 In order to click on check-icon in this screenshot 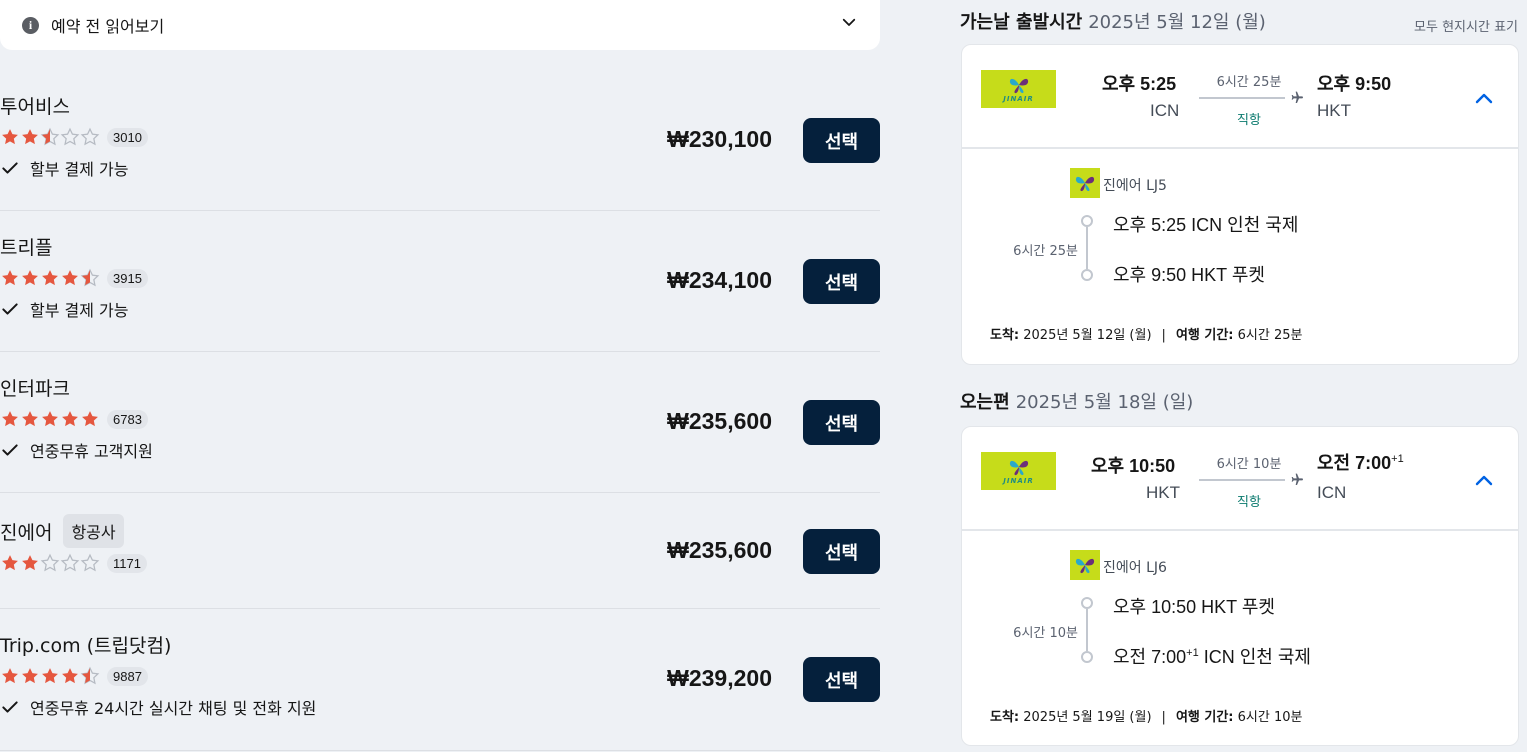, I will do `click(10, 309)`.